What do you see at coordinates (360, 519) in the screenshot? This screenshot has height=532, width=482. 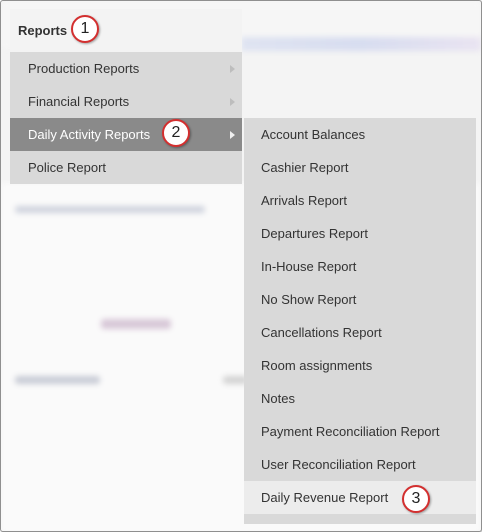 I see `submenu-footer` at bounding box center [360, 519].